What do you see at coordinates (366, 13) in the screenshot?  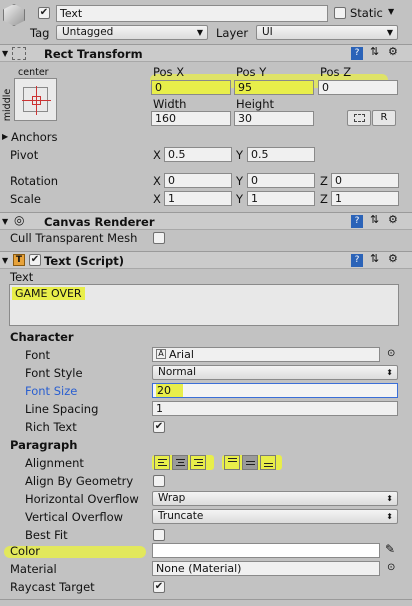 I see `static-label: Static` at bounding box center [366, 13].